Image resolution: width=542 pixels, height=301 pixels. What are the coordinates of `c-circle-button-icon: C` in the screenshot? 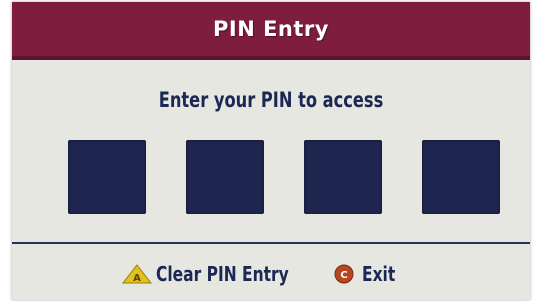 It's located at (344, 274).